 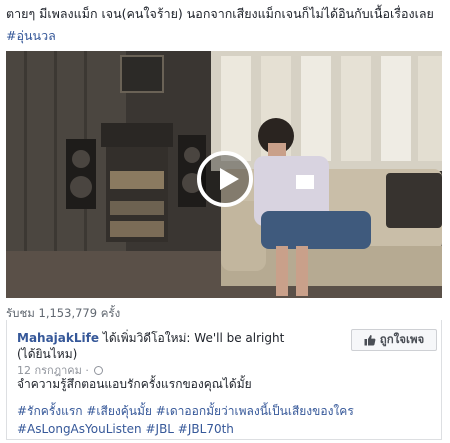 What do you see at coordinates (58, 338) in the screenshot?
I see `page-name-link: MahajakLife` at bounding box center [58, 338].